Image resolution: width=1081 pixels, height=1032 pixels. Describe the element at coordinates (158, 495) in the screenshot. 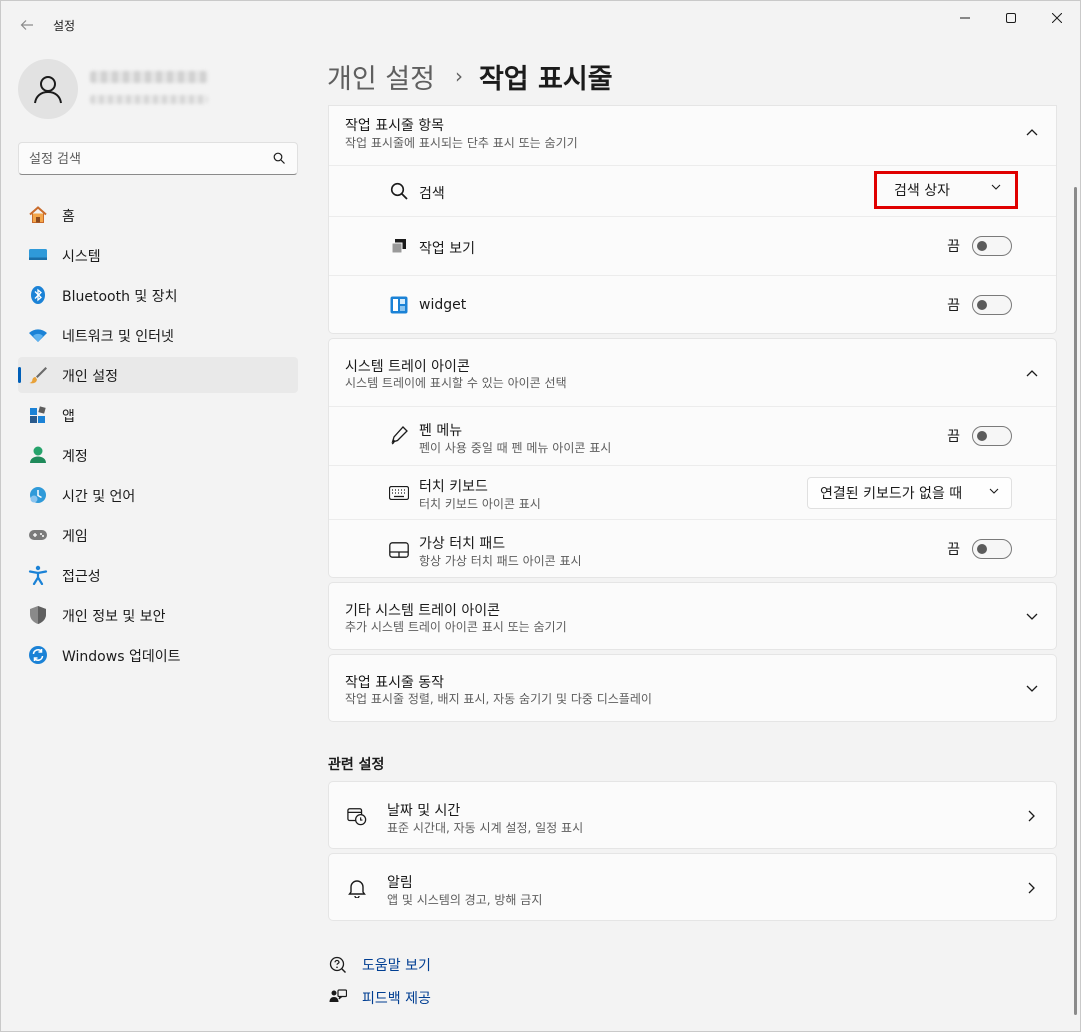

I see `sidebar-item-time-language: 시간 및 언어` at that location.